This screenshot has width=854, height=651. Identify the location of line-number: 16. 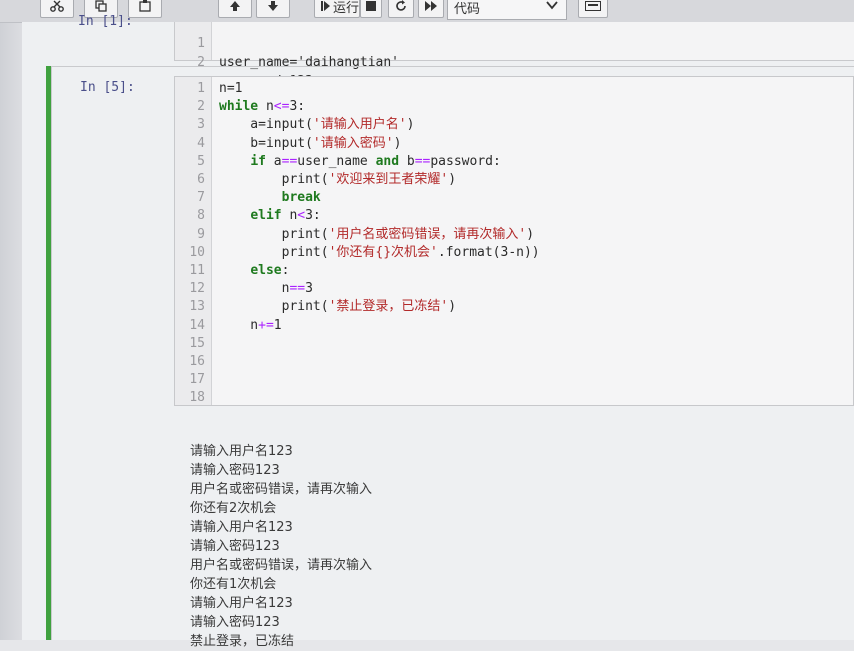
(197, 361).